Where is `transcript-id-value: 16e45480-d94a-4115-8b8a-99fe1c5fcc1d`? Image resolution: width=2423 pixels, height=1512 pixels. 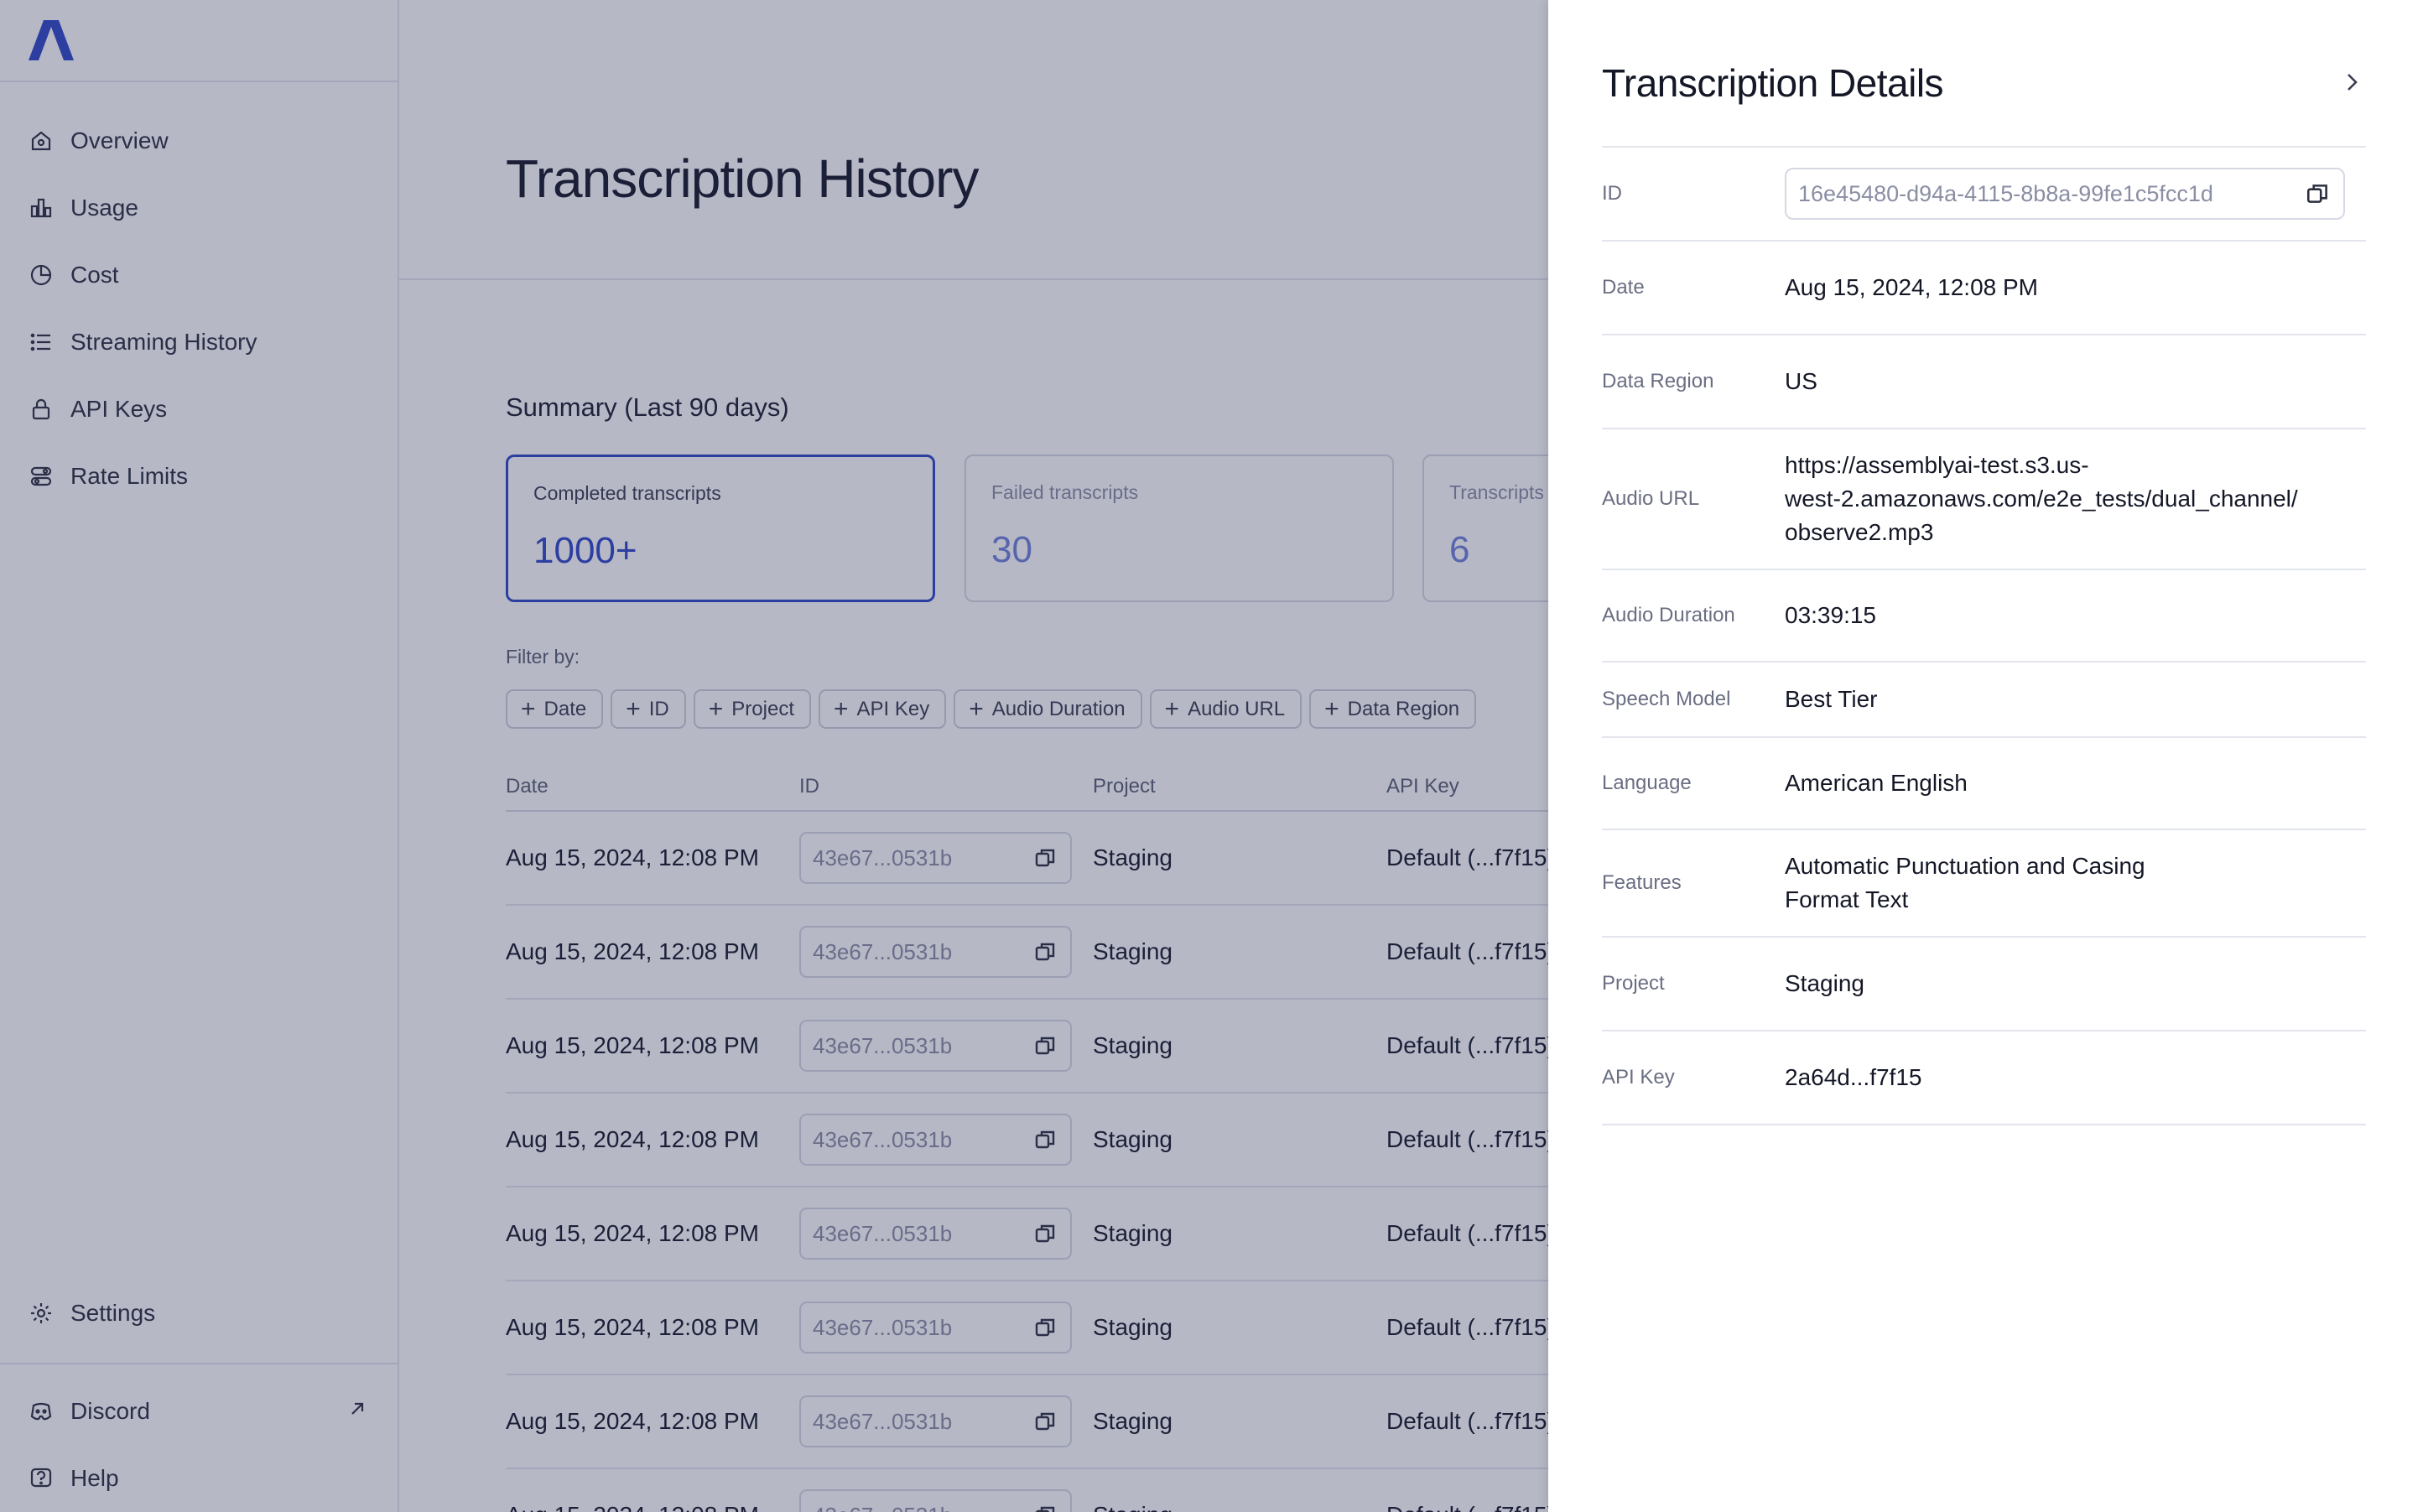 transcript-id-value: 16e45480-d94a-4115-8b8a-99fe1c5fcc1d is located at coordinates (2006, 193).